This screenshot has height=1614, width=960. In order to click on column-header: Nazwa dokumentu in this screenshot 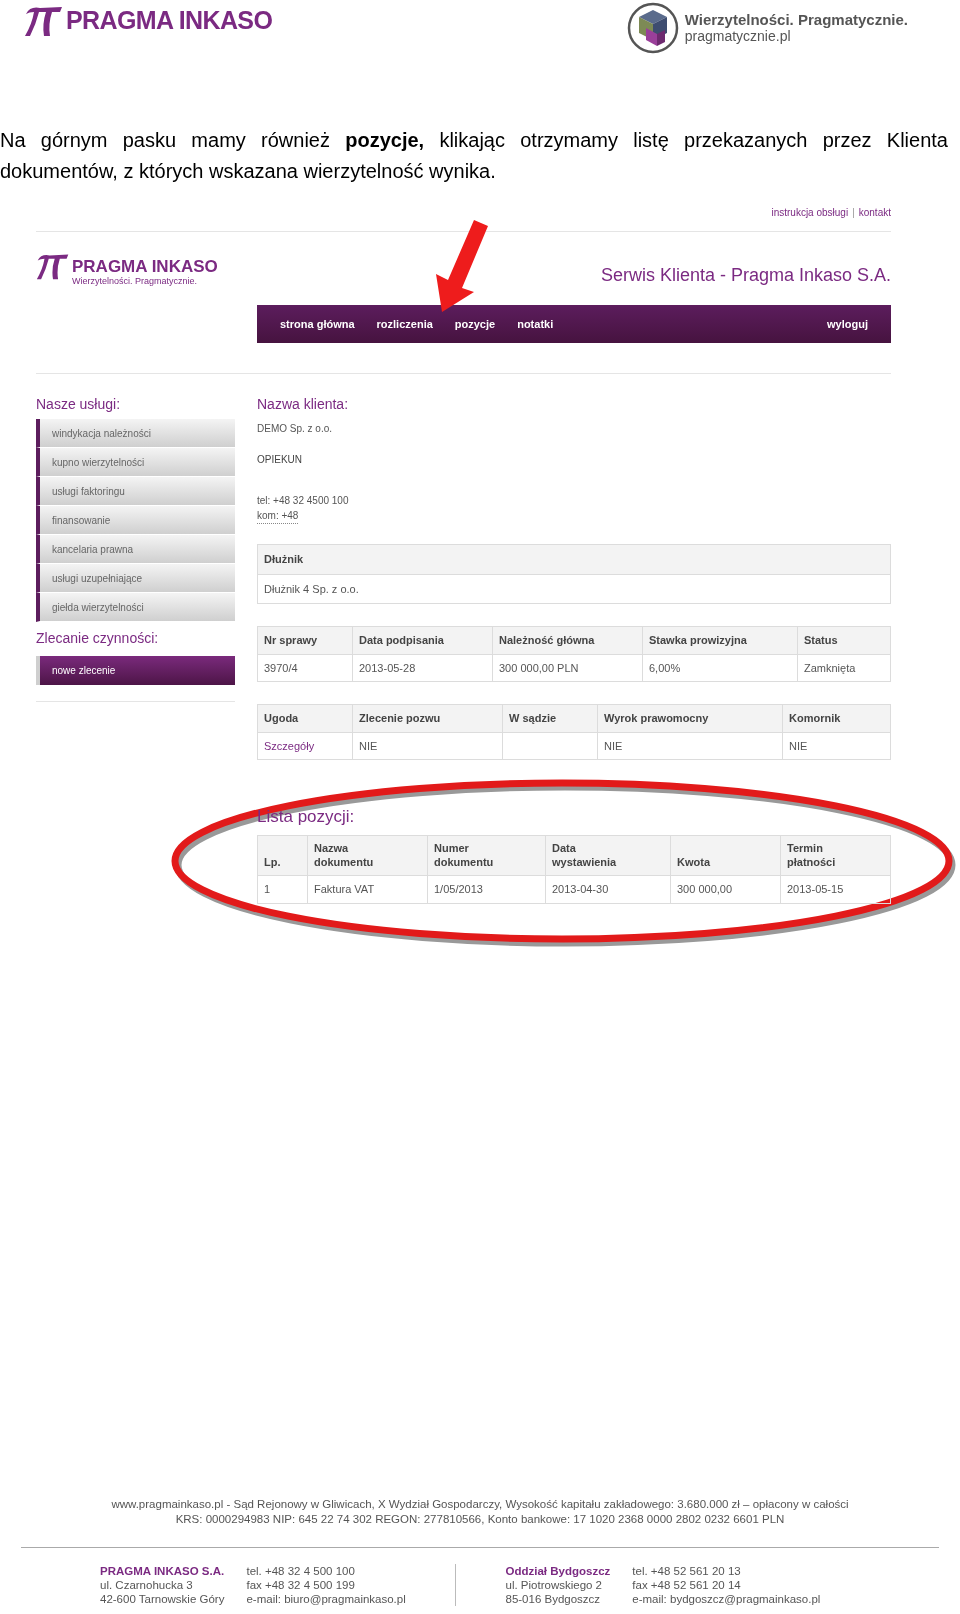, I will do `click(344, 854)`.